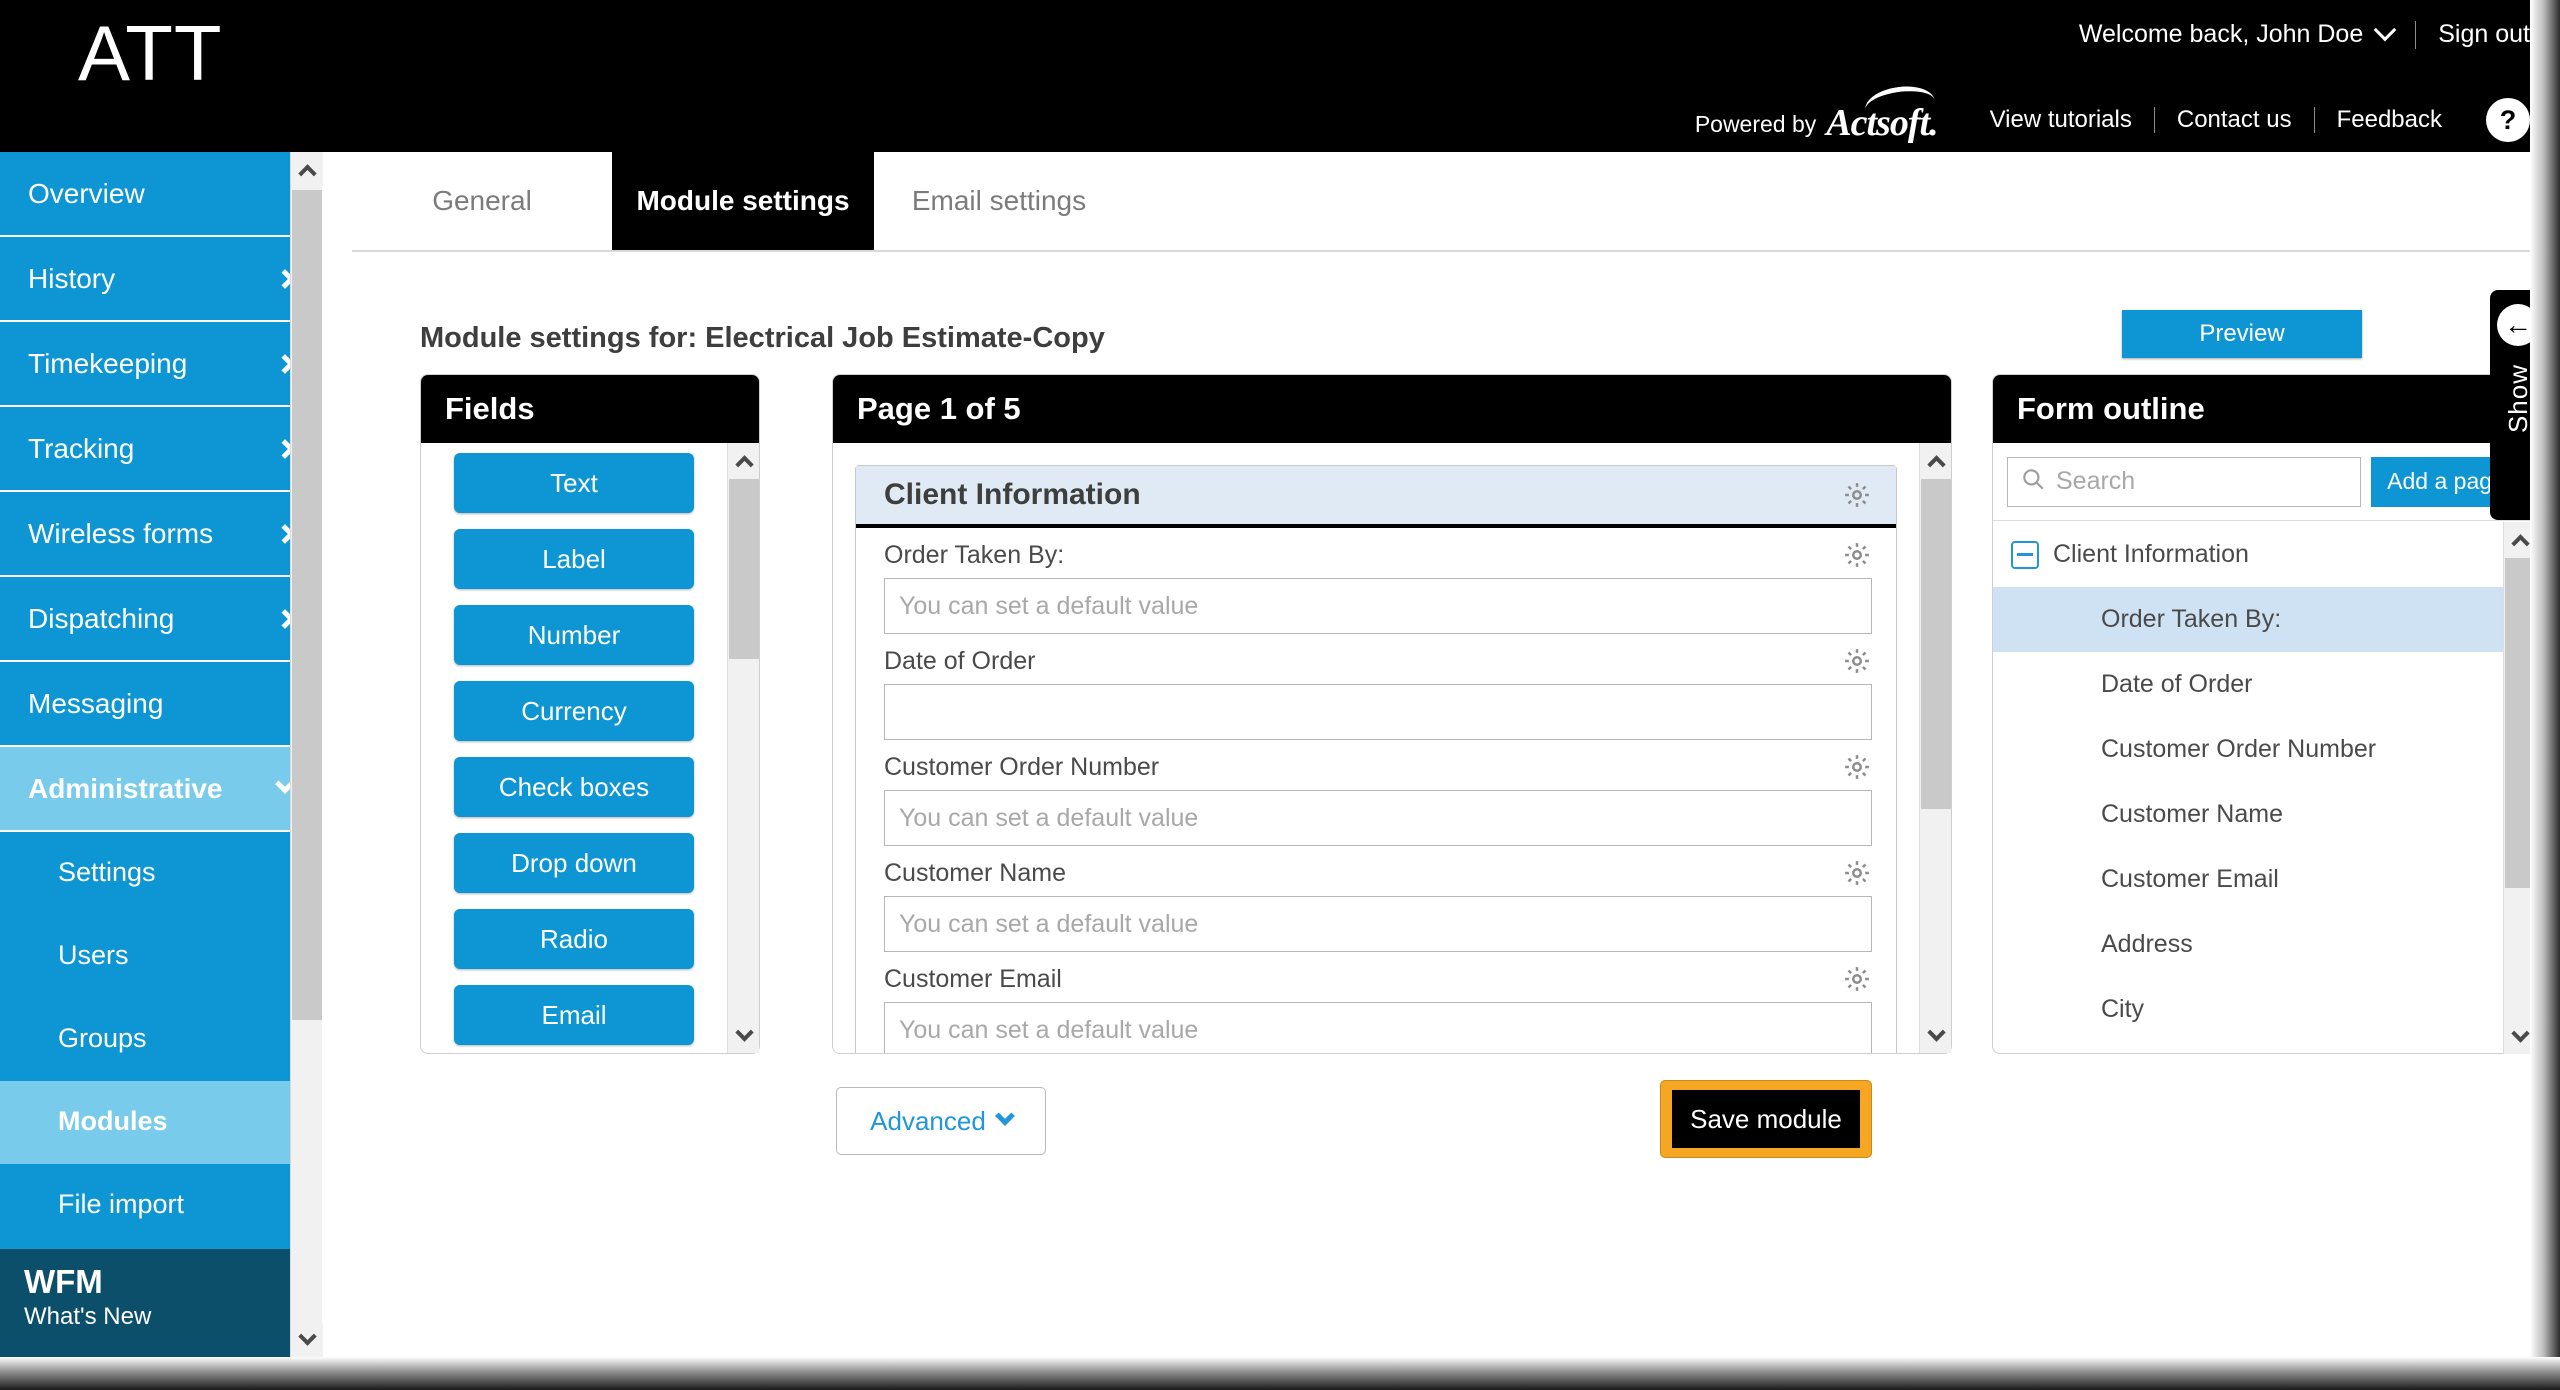 This screenshot has height=1390, width=2560. What do you see at coordinates (160, 956) in the screenshot?
I see `sidebar-item-users: Users` at bounding box center [160, 956].